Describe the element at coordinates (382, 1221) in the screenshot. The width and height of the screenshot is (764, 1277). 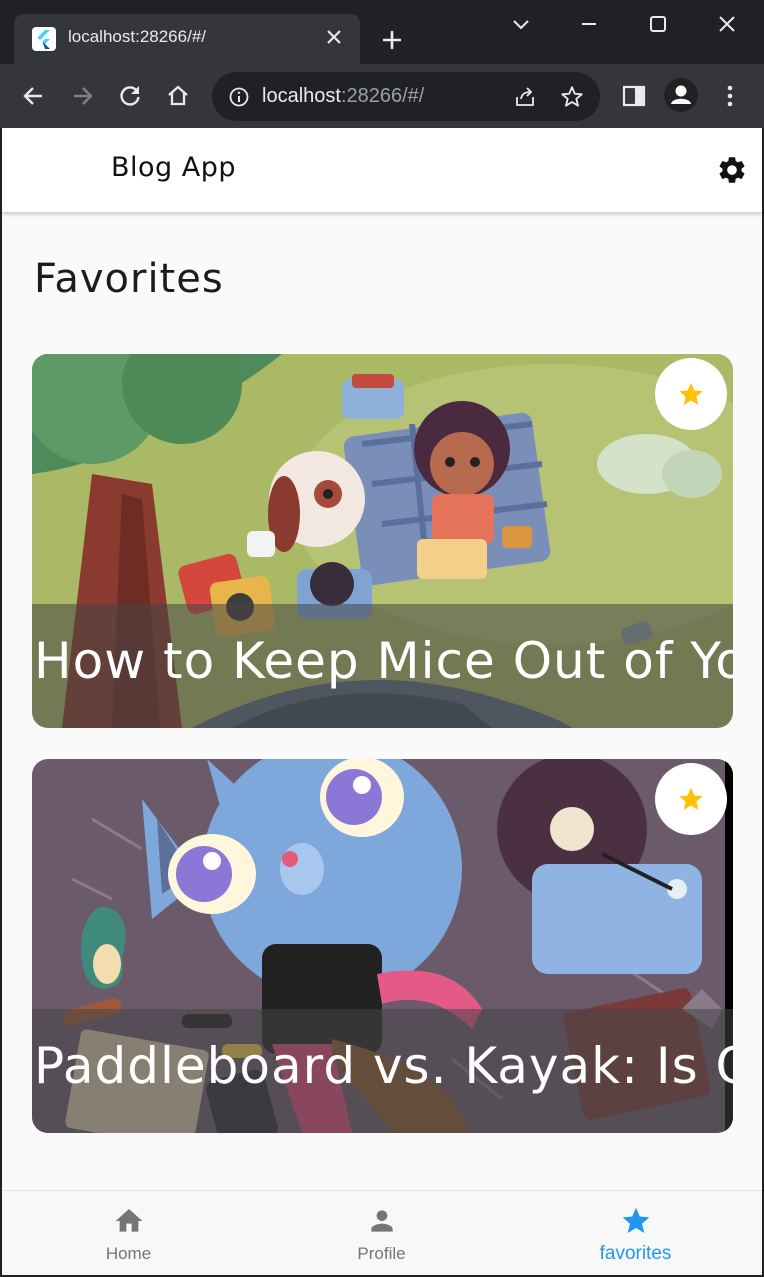
I see `person-icon` at that location.